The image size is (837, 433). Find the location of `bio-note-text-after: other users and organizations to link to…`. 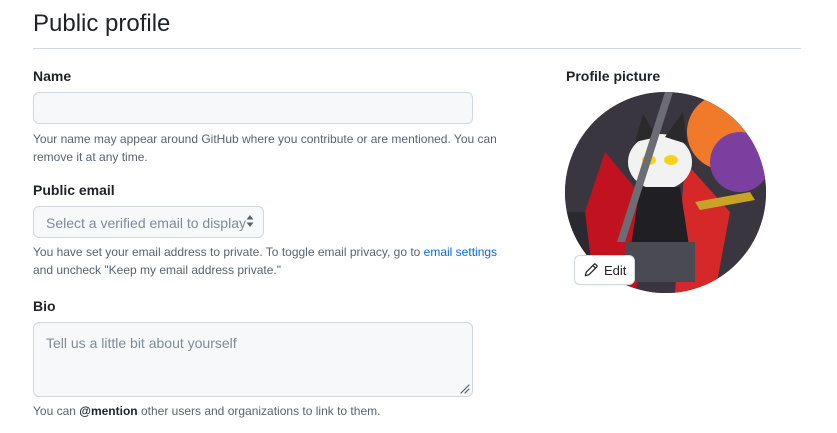

bio-note-text-after: other users and organizations to link to… is located at coordinates (259, 411).